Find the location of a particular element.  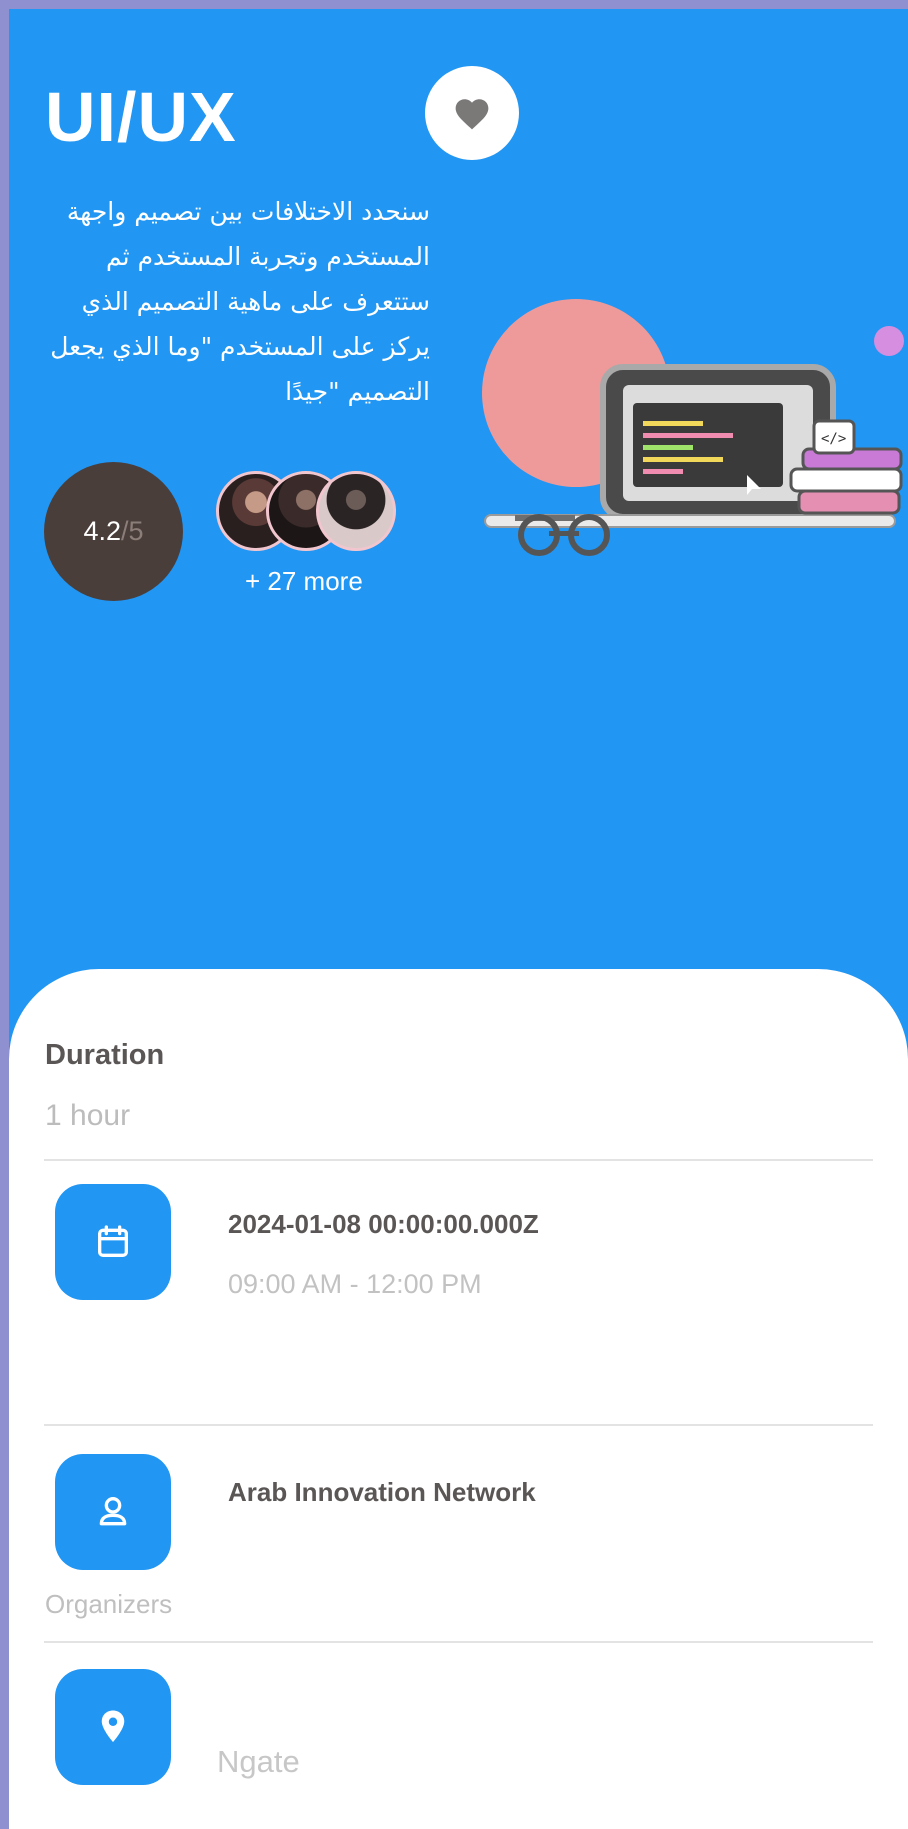

map-pin-icon is located at coordinates (113, 1726).